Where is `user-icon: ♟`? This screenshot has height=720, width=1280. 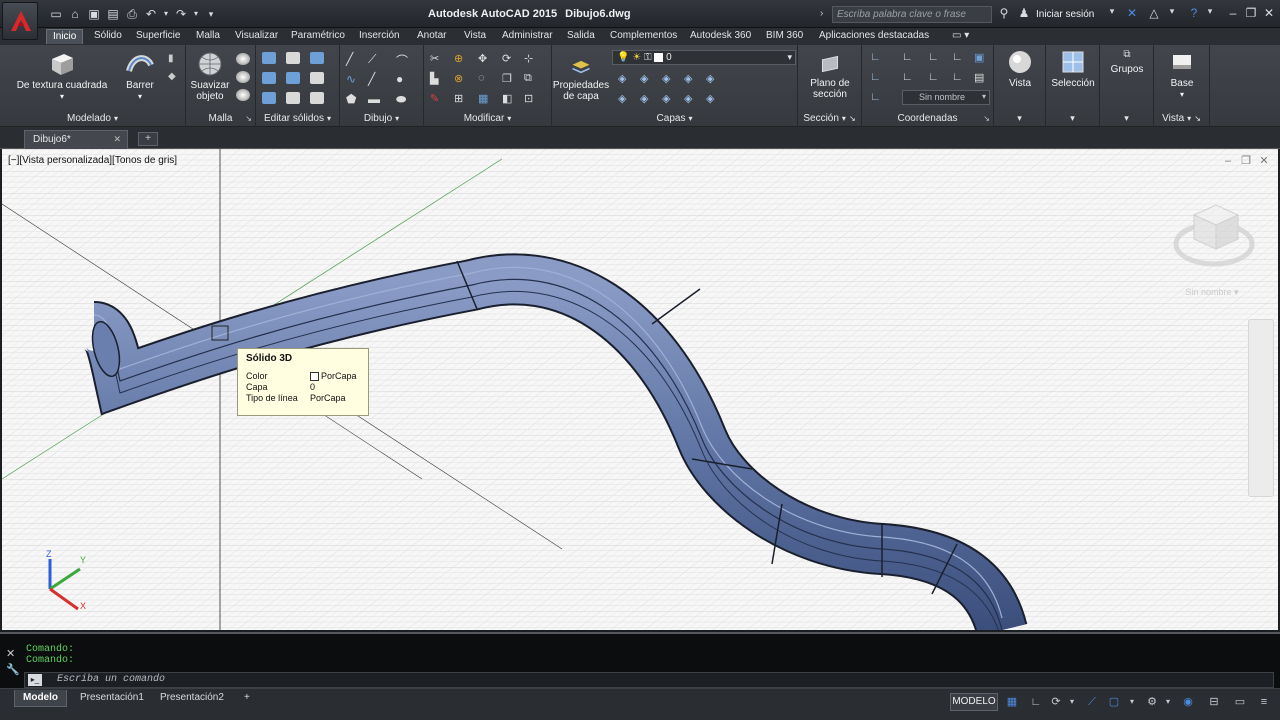 user-icon: ♟ is located at coordinates (1024, 13).